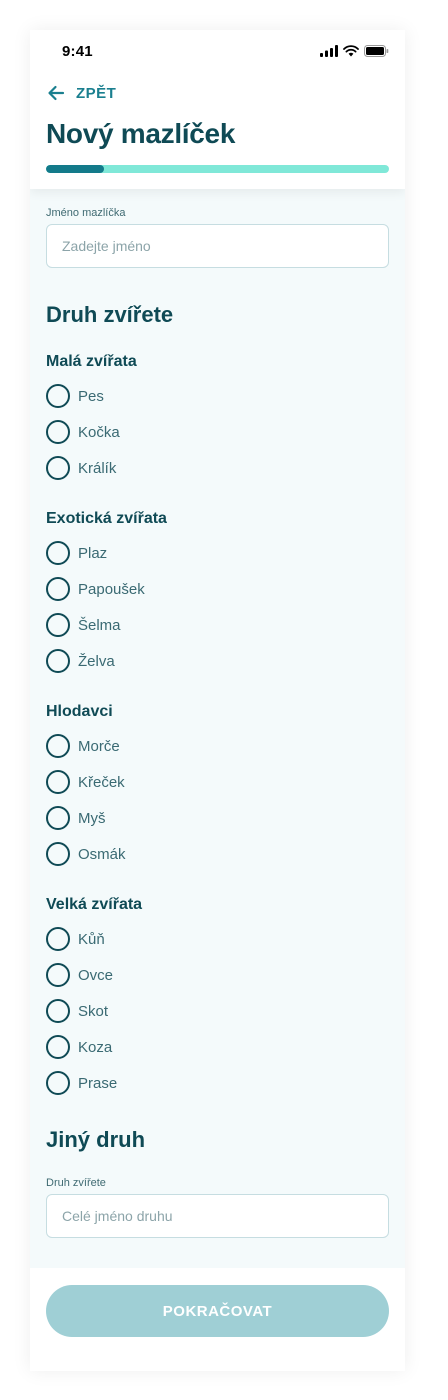 The image size is (448, 1400). What do you see at coordinates (76, 1183) in the screenshot?
I see `other-species-label: Druh zvířete` at bounding box center [76, 1183].